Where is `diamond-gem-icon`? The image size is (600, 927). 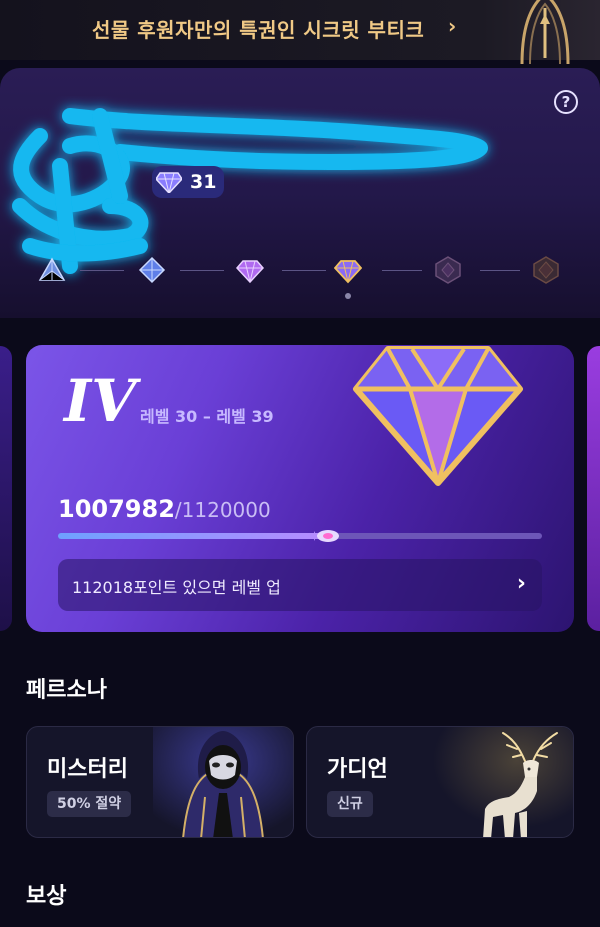 diamond-gem-icon is located at coordinates (438, 416).